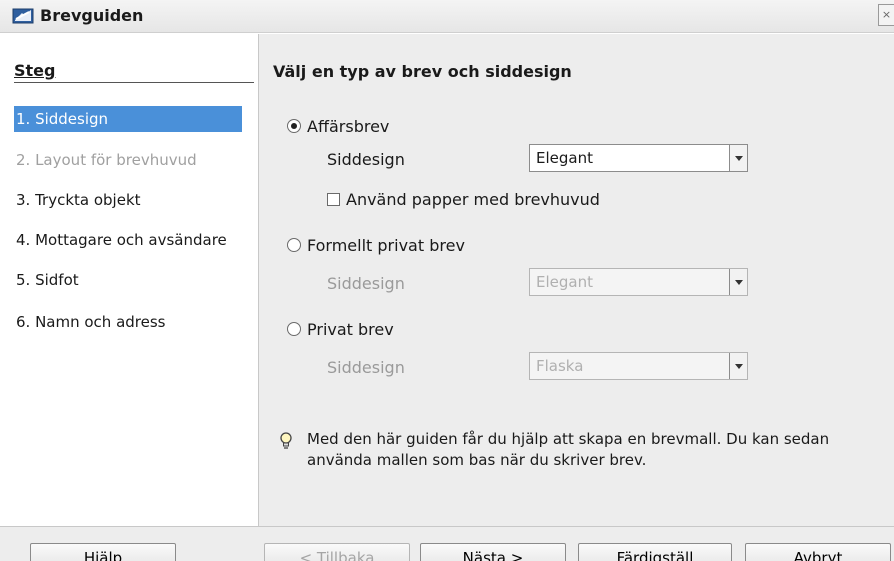 Image resolution: width=894 pixels, height=561 pixels. What do you see at coordinates (134, 82) in the screenshot?
I see `steps-divider` at bounding box center [134, 82].